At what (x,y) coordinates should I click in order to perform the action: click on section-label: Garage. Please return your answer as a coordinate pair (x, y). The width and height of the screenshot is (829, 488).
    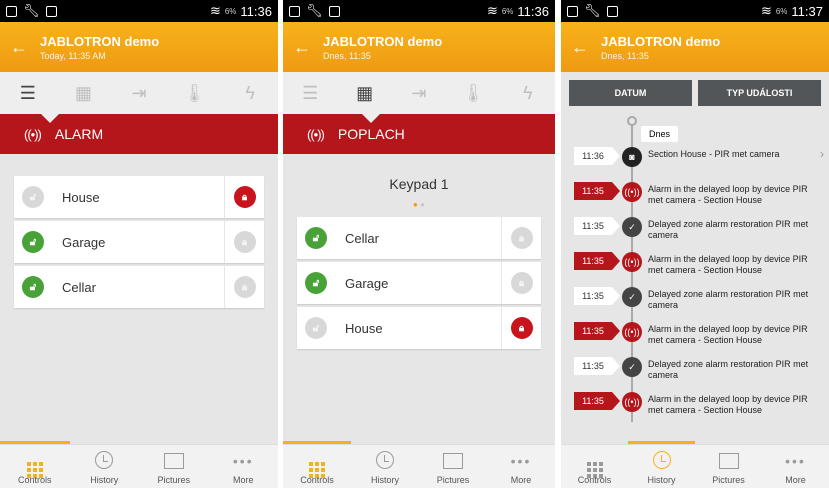
    Looking at the image, I should click on (84, 242).